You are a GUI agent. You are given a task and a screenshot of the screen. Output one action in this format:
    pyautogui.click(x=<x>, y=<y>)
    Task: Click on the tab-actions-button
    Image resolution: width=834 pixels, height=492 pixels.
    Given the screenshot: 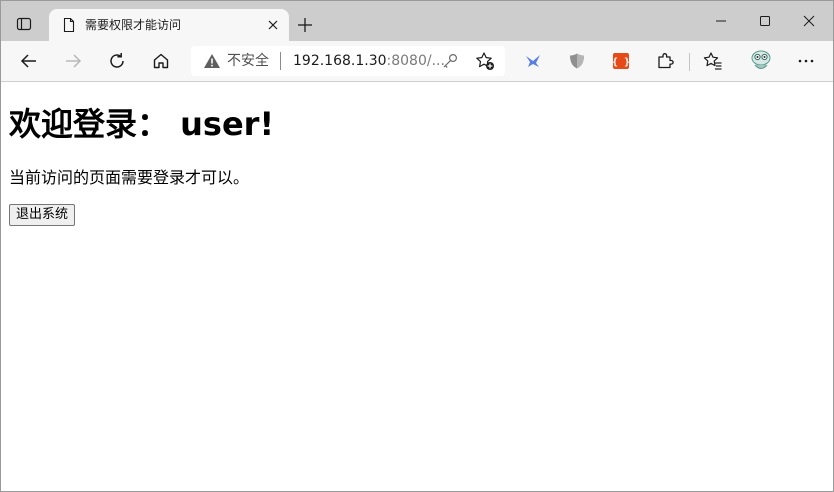 What is the action you would take?
    pyautogui.click(x=24, y=24)
    